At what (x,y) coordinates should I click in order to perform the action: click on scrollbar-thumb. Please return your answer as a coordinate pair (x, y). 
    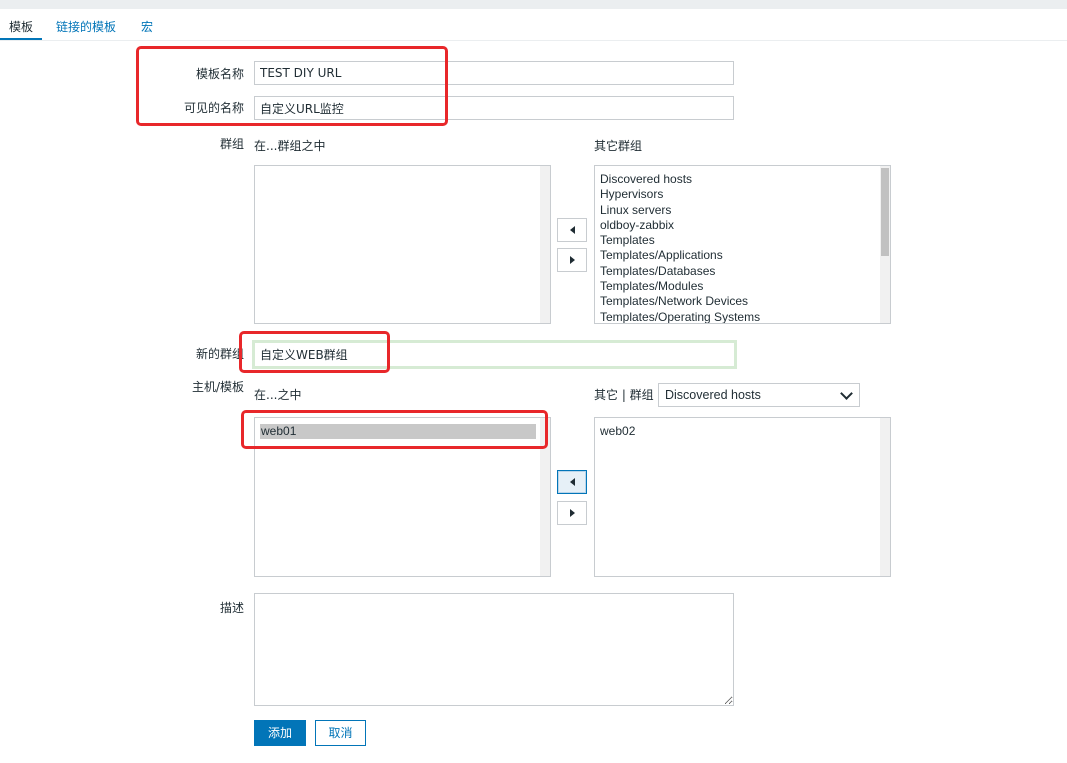
    Looking at the image, I should click on (885, 212).